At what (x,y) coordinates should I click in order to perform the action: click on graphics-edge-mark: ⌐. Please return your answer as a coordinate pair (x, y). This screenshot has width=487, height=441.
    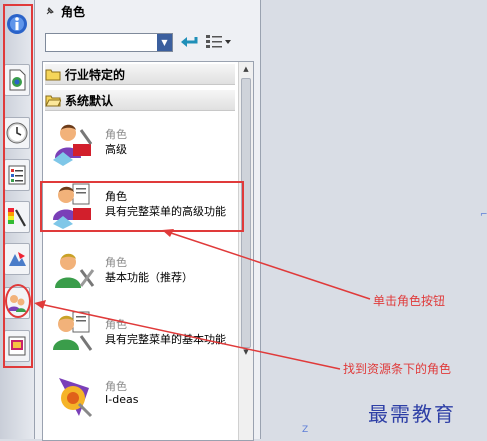
    Looking at the image, I should click on (483, 215).